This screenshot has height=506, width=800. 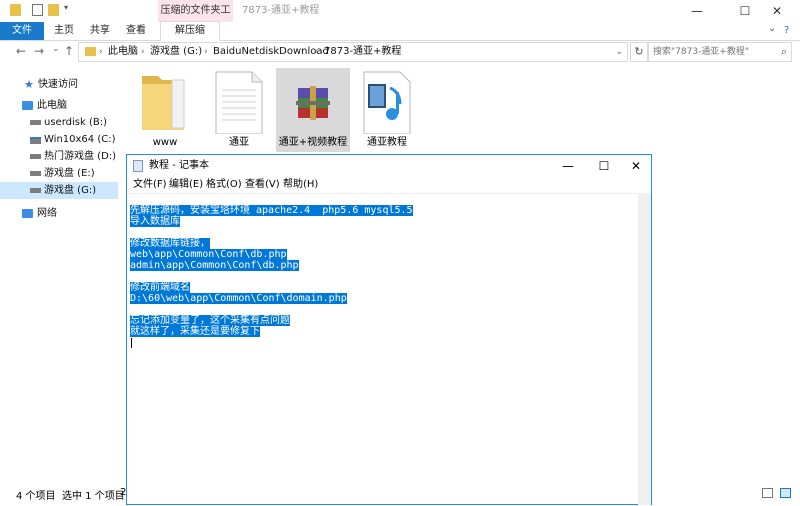 What do you see at coordinates (644, 349) in the screenshot?
I see `vertical-scrollbar` at bounding box center [644, 349].